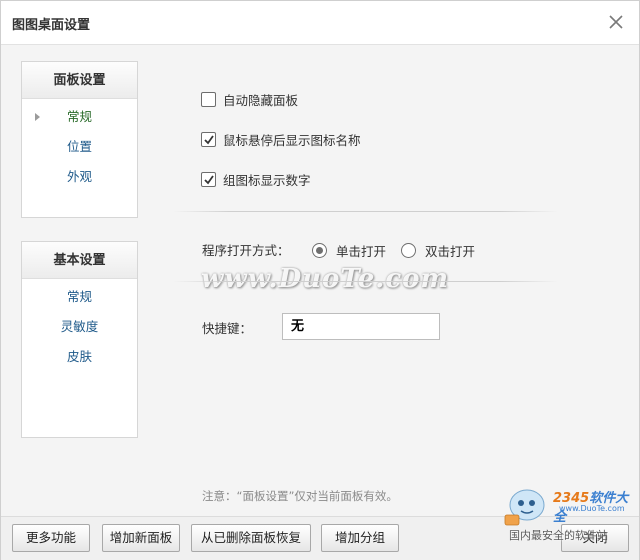 Image resolution: width=640 pixels, height=560 pixels. I want to click on basic-settings-nav: 基本设置 常规 灵敏度 皮肤, so click(79, 339).